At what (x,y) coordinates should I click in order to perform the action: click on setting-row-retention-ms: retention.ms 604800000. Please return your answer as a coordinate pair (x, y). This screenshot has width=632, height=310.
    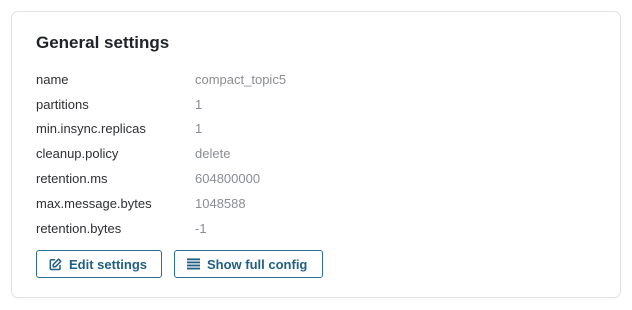
    Looking at the image, I should click on (161, 178).